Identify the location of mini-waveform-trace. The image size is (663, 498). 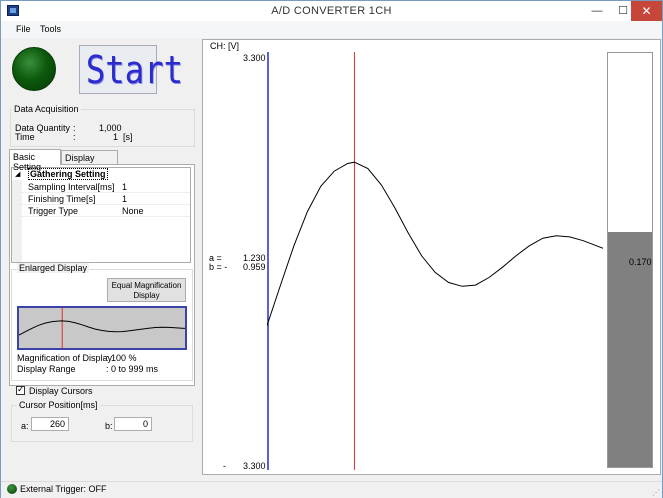
(102, 328).